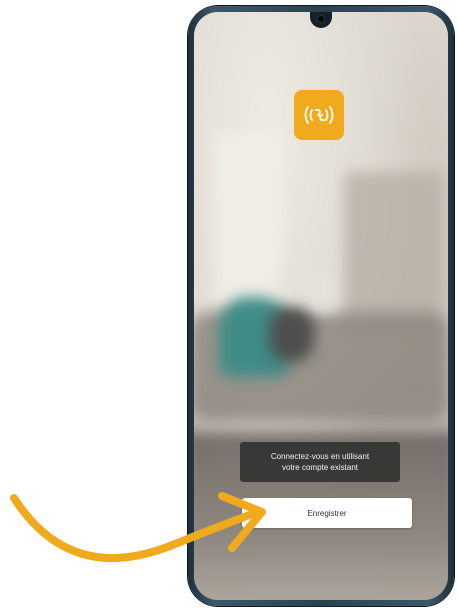 Image resolution: width=458 pixels, height=610 pixels. What do you see at coordinates (320, 467) in the screenshot?
I see `login-prompt-line2: votre compte existant` at bounding box center [320, 467].